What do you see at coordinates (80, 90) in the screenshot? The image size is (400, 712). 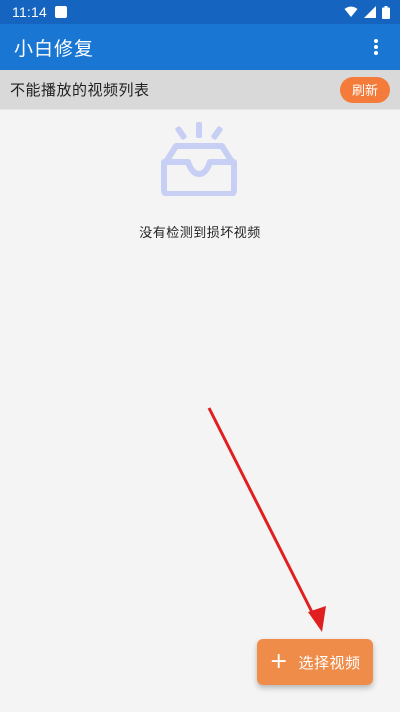 I see `video-list-title: 不能播放的视频列表` at bounding box center [80, 90].